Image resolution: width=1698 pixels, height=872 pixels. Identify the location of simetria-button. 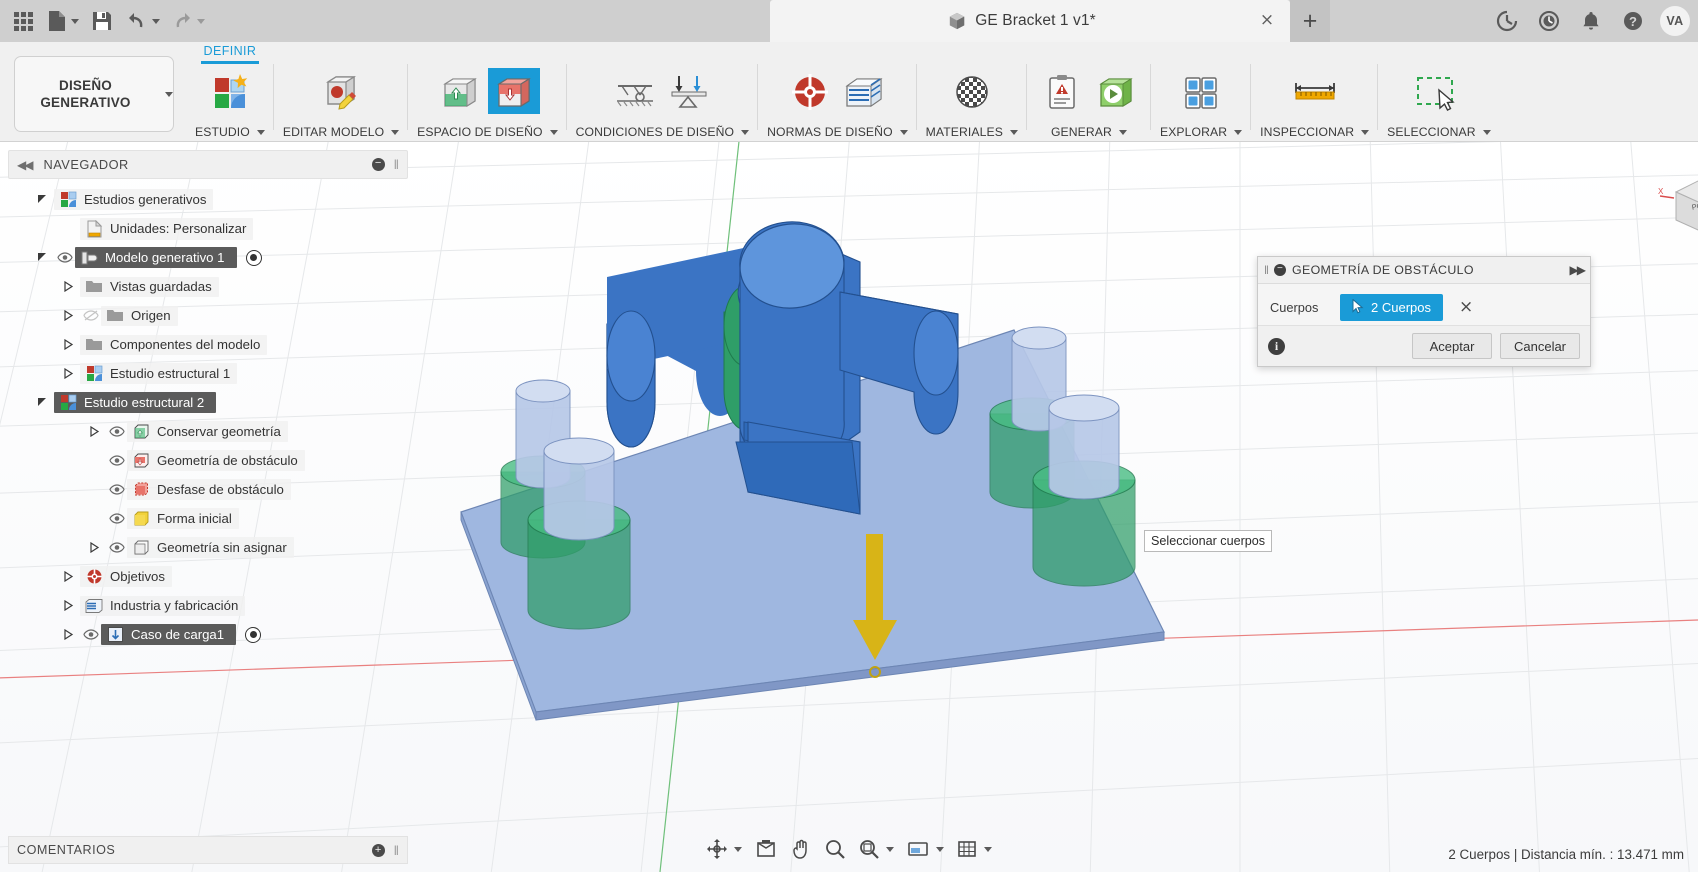
(810, 91).